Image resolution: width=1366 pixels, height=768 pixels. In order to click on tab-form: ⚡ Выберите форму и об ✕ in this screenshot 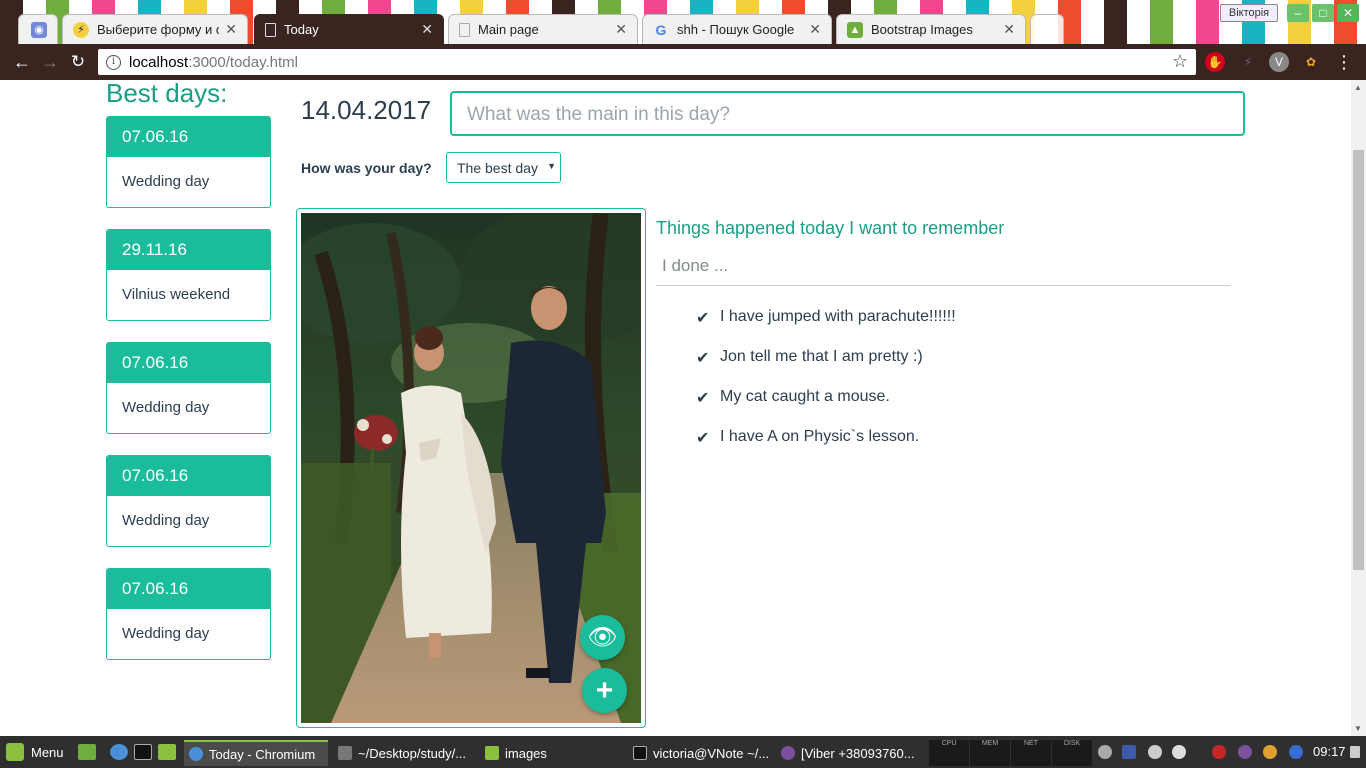, I will do `click(155, 29)`.